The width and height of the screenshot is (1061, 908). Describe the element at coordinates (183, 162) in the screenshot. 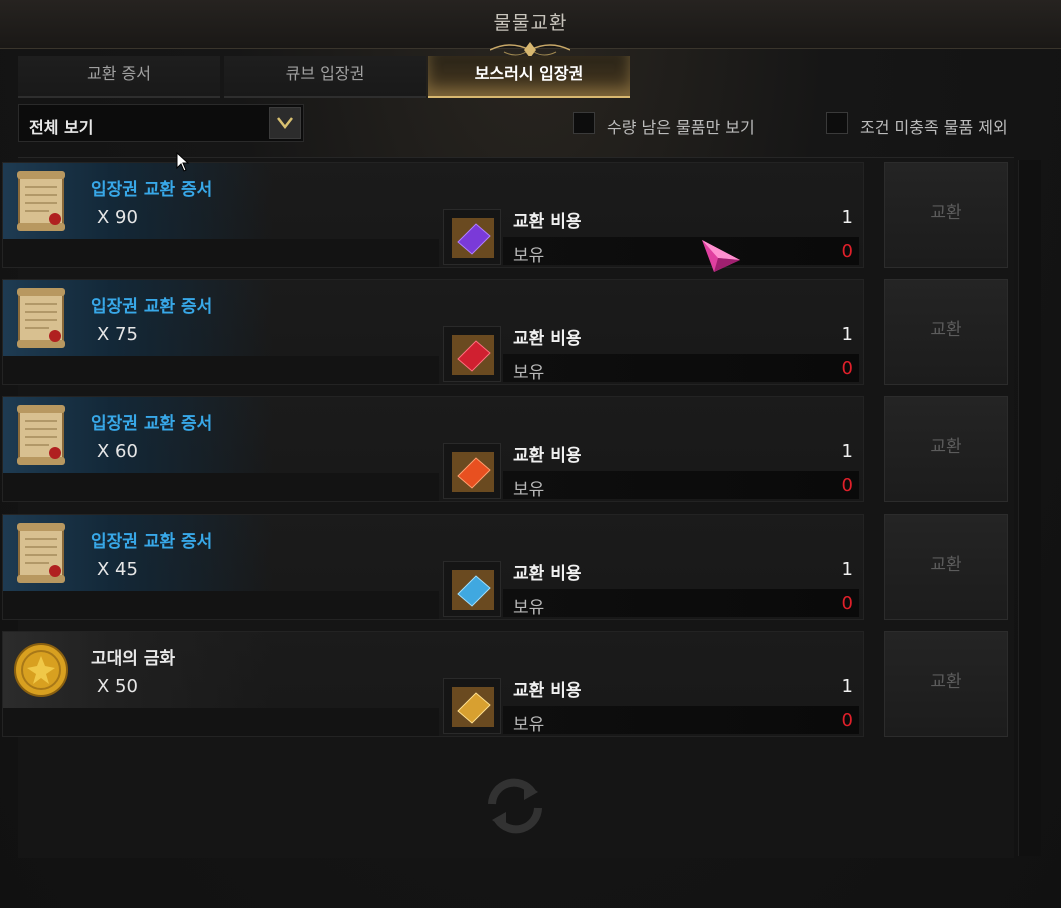

I see `mouse-cursor-icon` at that location.